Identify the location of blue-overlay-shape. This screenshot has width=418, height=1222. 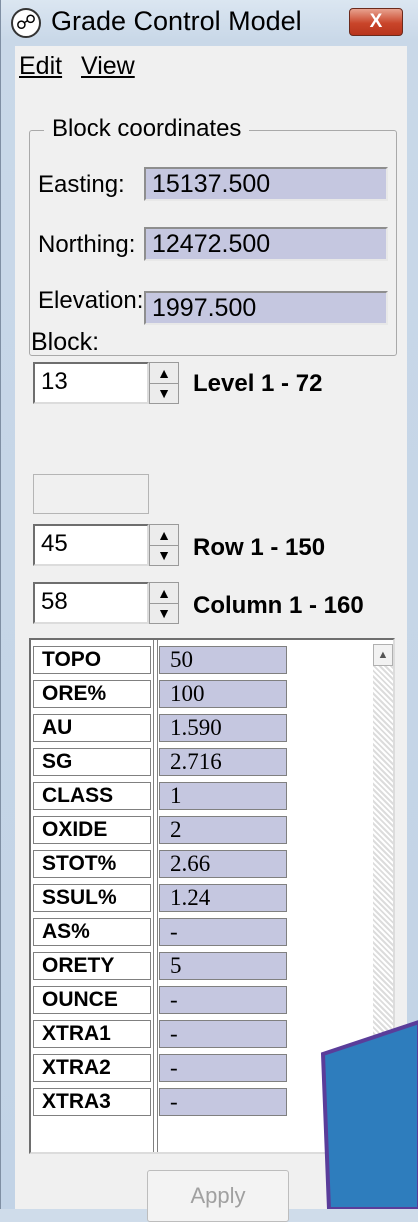
(369, 1114).